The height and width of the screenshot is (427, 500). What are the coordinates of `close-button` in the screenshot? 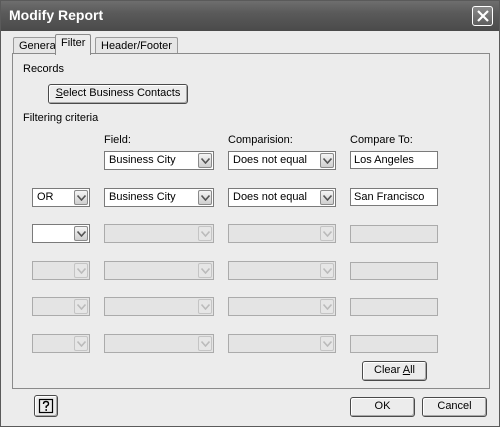 It's located at (482, 16).